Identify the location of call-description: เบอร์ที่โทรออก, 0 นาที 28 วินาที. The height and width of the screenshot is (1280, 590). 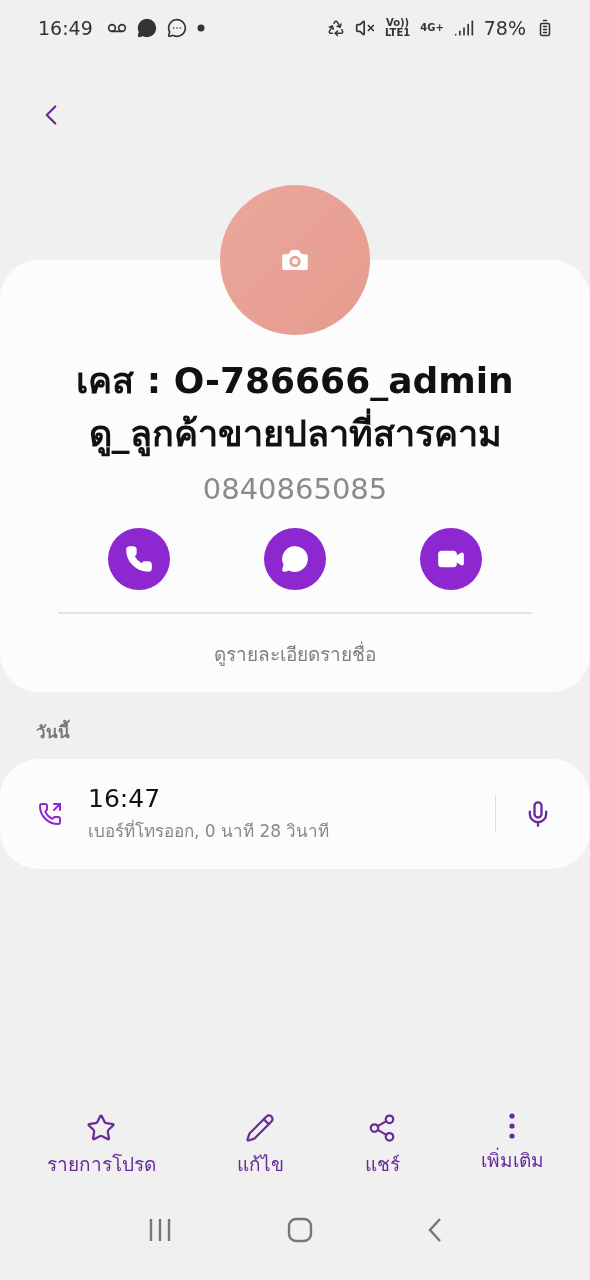
(209, 830).